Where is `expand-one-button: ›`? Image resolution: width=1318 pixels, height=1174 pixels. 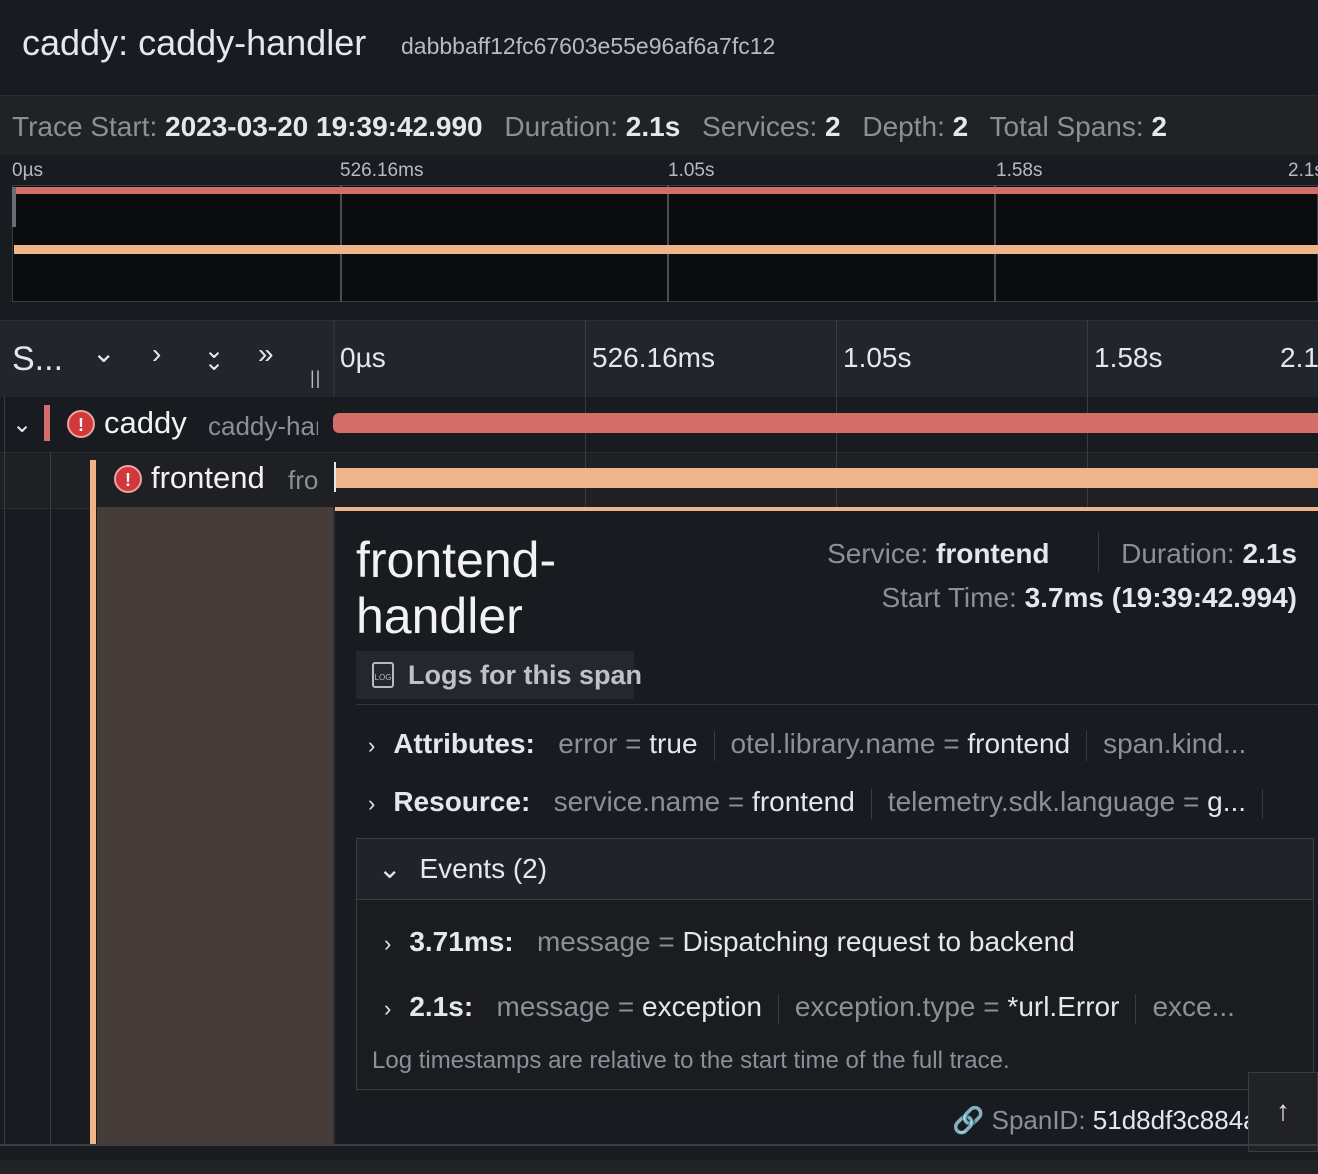 expand-one-button: › is located at coordinates (156, 354).